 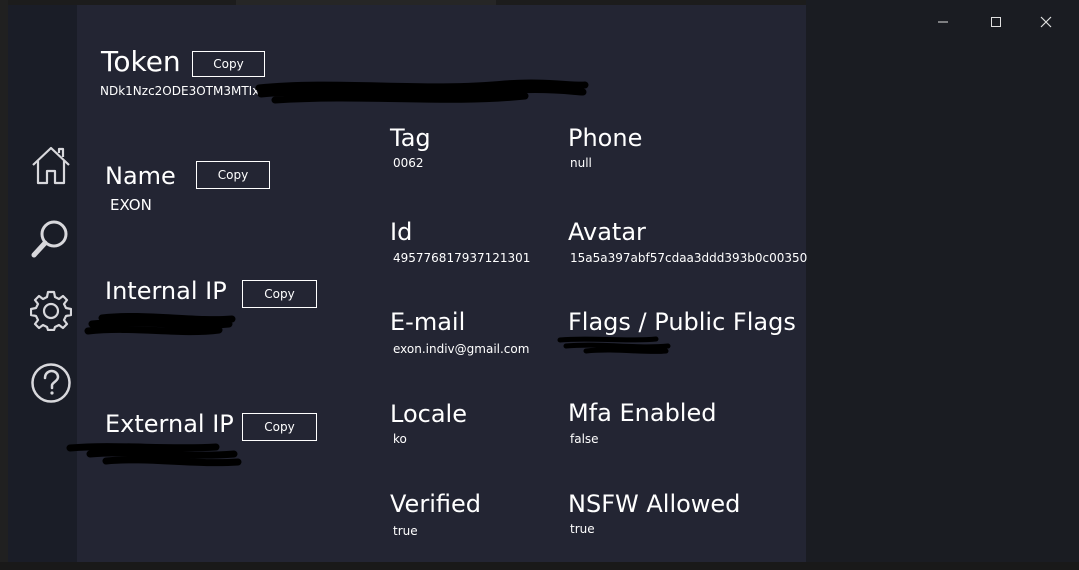 I want to click on name-value: EXON, so click(x=131, y=205).